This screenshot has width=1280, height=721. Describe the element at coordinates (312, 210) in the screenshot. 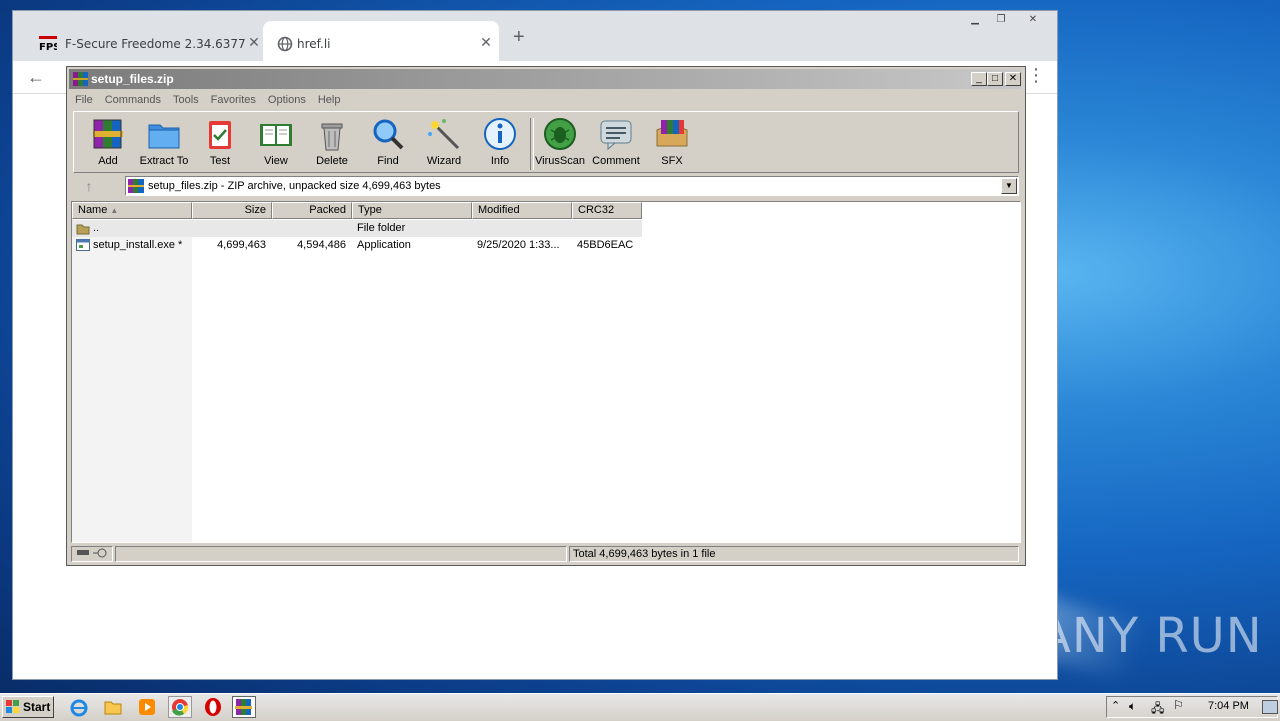

I see `column-packed: Packed` at that location.